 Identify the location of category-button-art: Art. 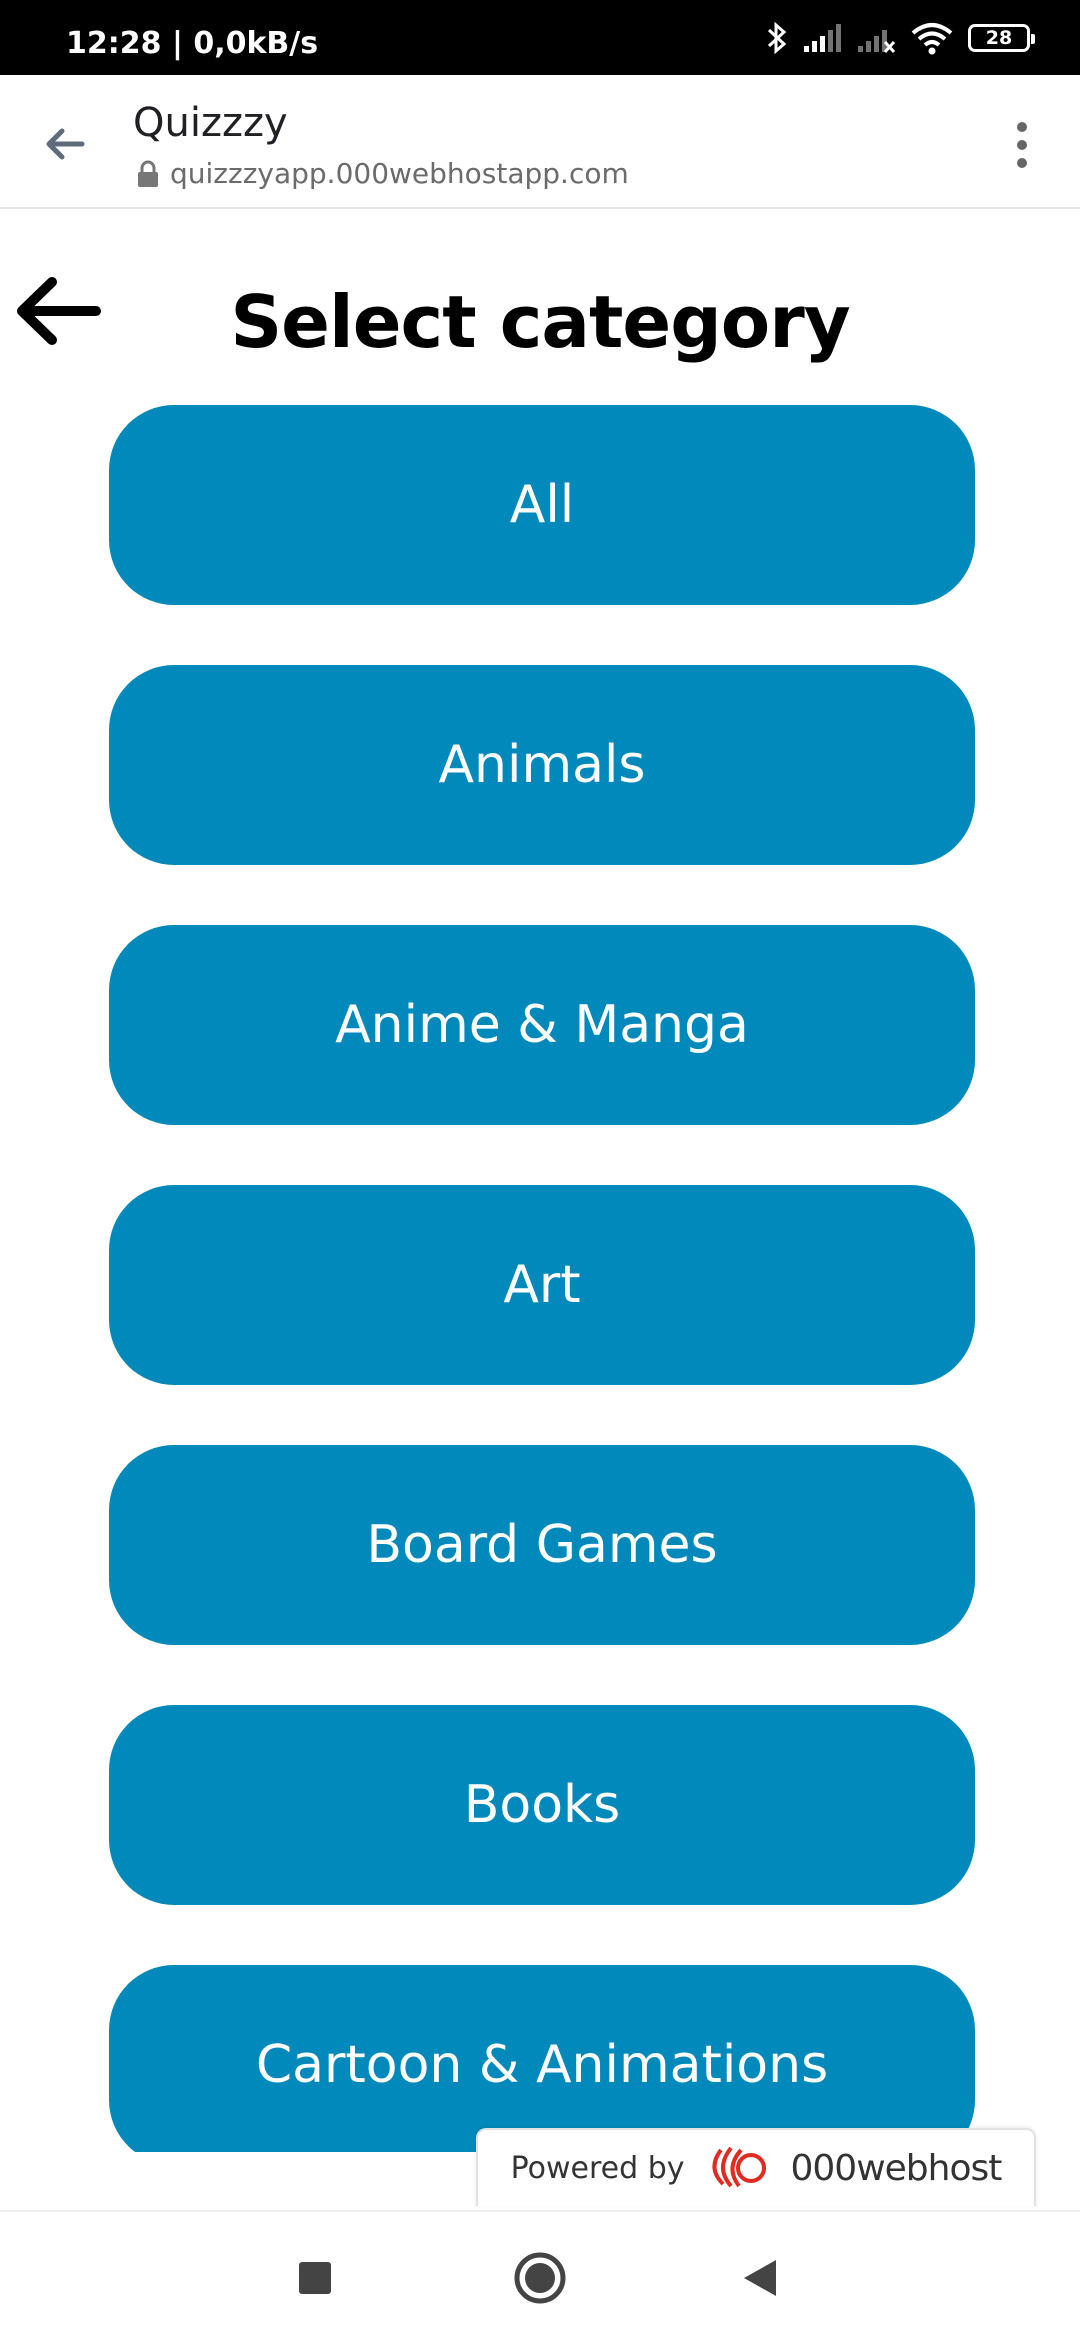
(542, 1285).